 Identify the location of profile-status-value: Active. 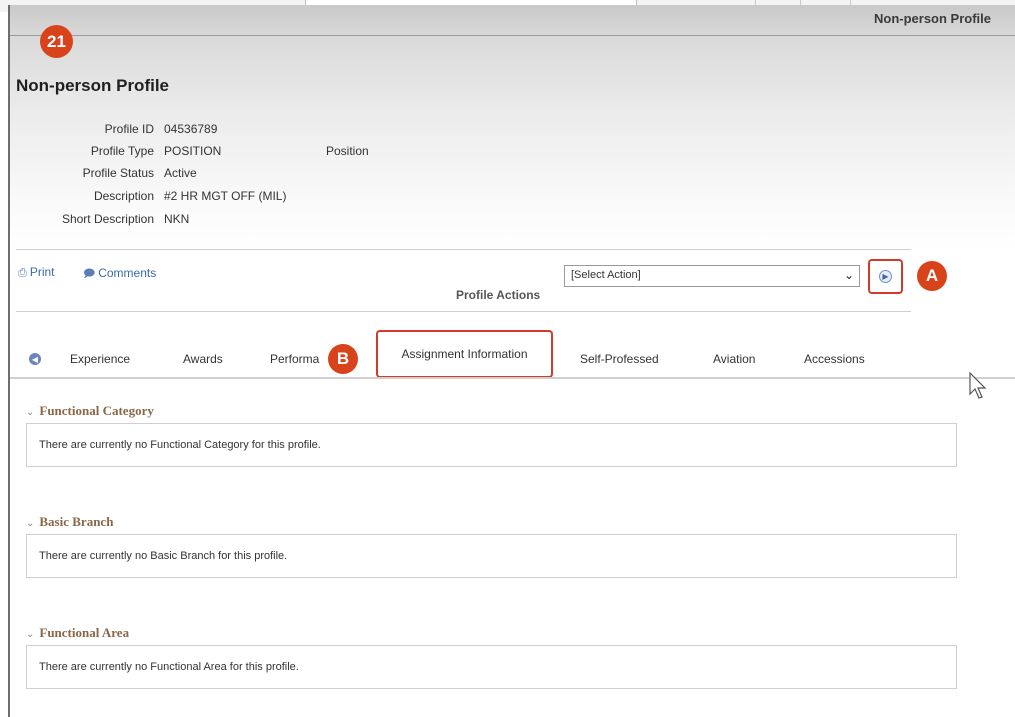
(180, 173).